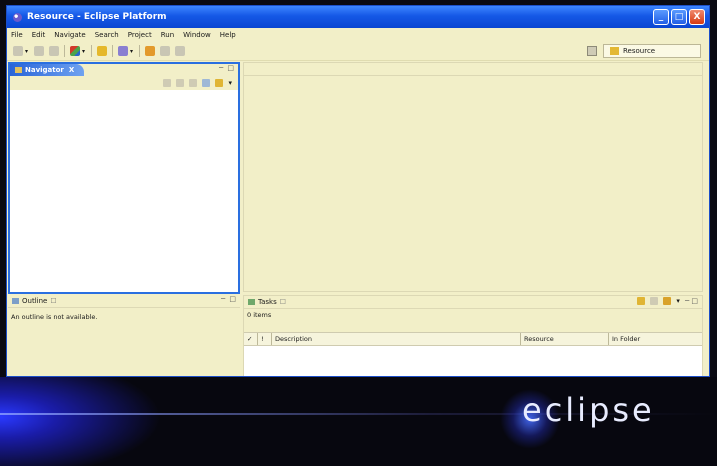 This screenshot has height=466, width=717. I want to click on open-perspective-icon, so click(592, 51).